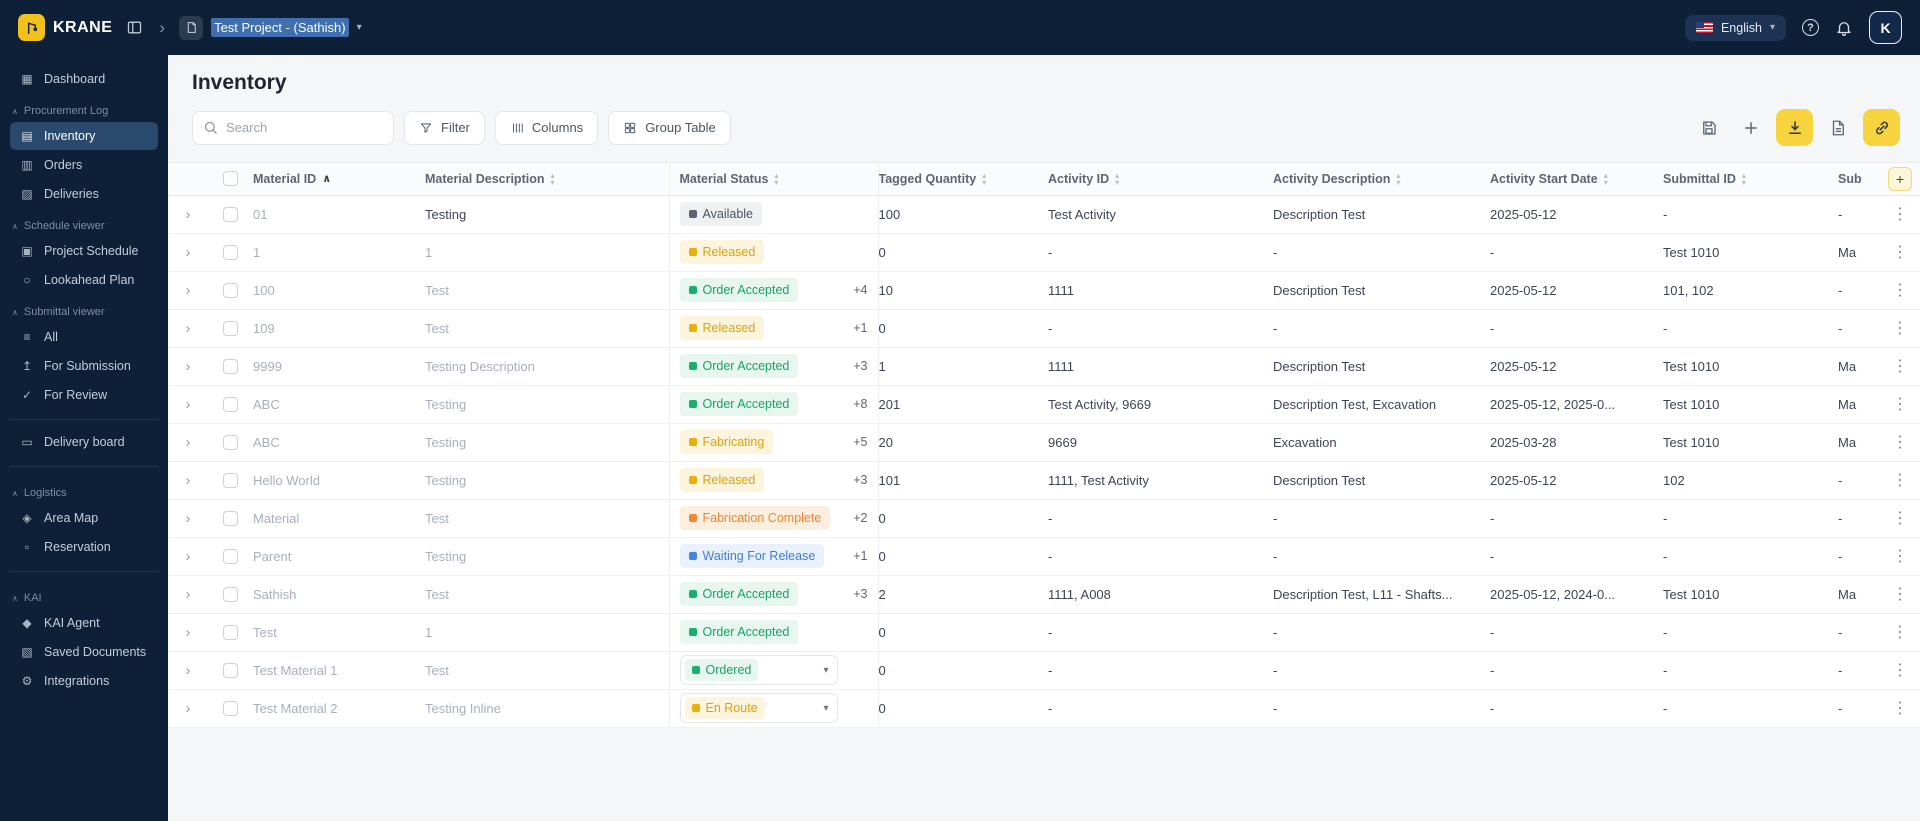  I want to click on column-header-activity-start-date: Activity Start Date ▴ ▾, so click(1576, 179).